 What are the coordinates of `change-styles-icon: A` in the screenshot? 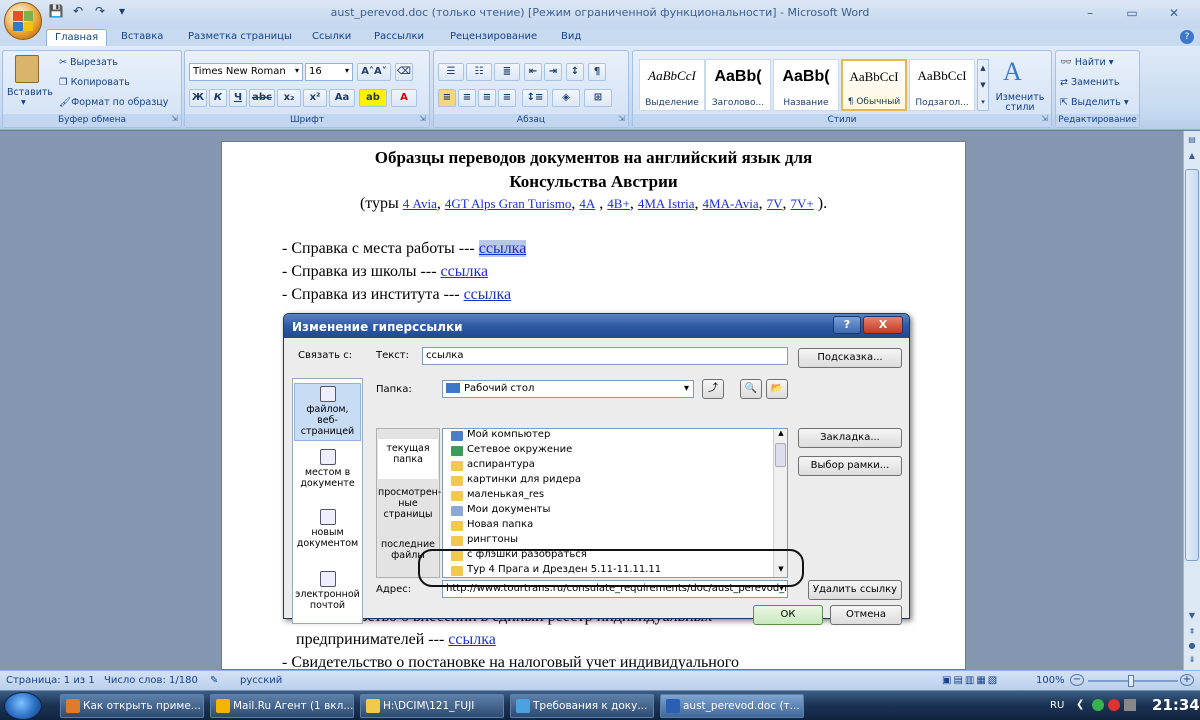 It's located at (1012, 72).